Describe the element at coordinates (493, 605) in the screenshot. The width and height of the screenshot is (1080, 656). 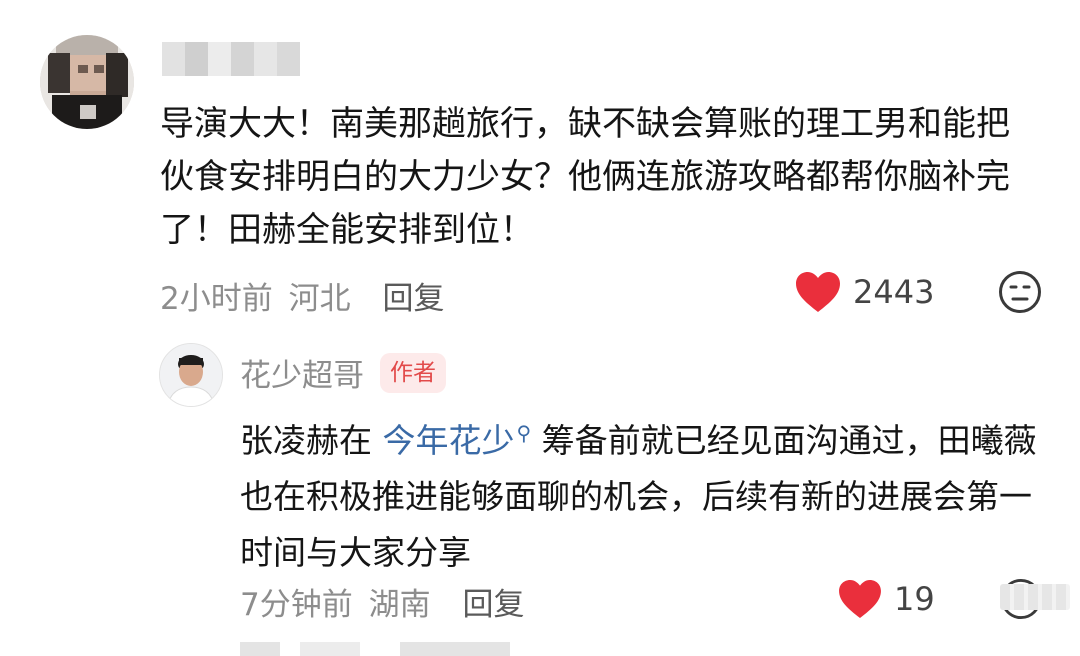
I see `reply-reply-button: 回复` at that location.